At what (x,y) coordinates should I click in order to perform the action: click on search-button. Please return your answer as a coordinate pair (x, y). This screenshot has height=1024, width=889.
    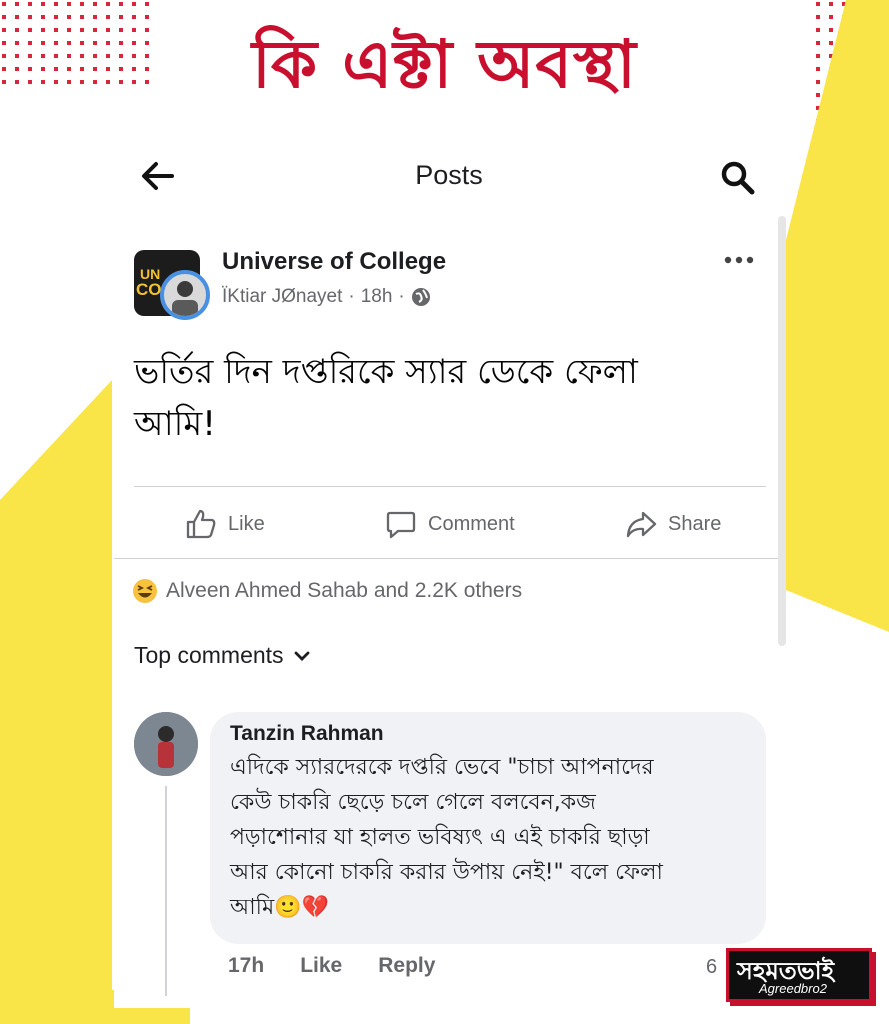
    Looking at the image, I should click on (738, 178).